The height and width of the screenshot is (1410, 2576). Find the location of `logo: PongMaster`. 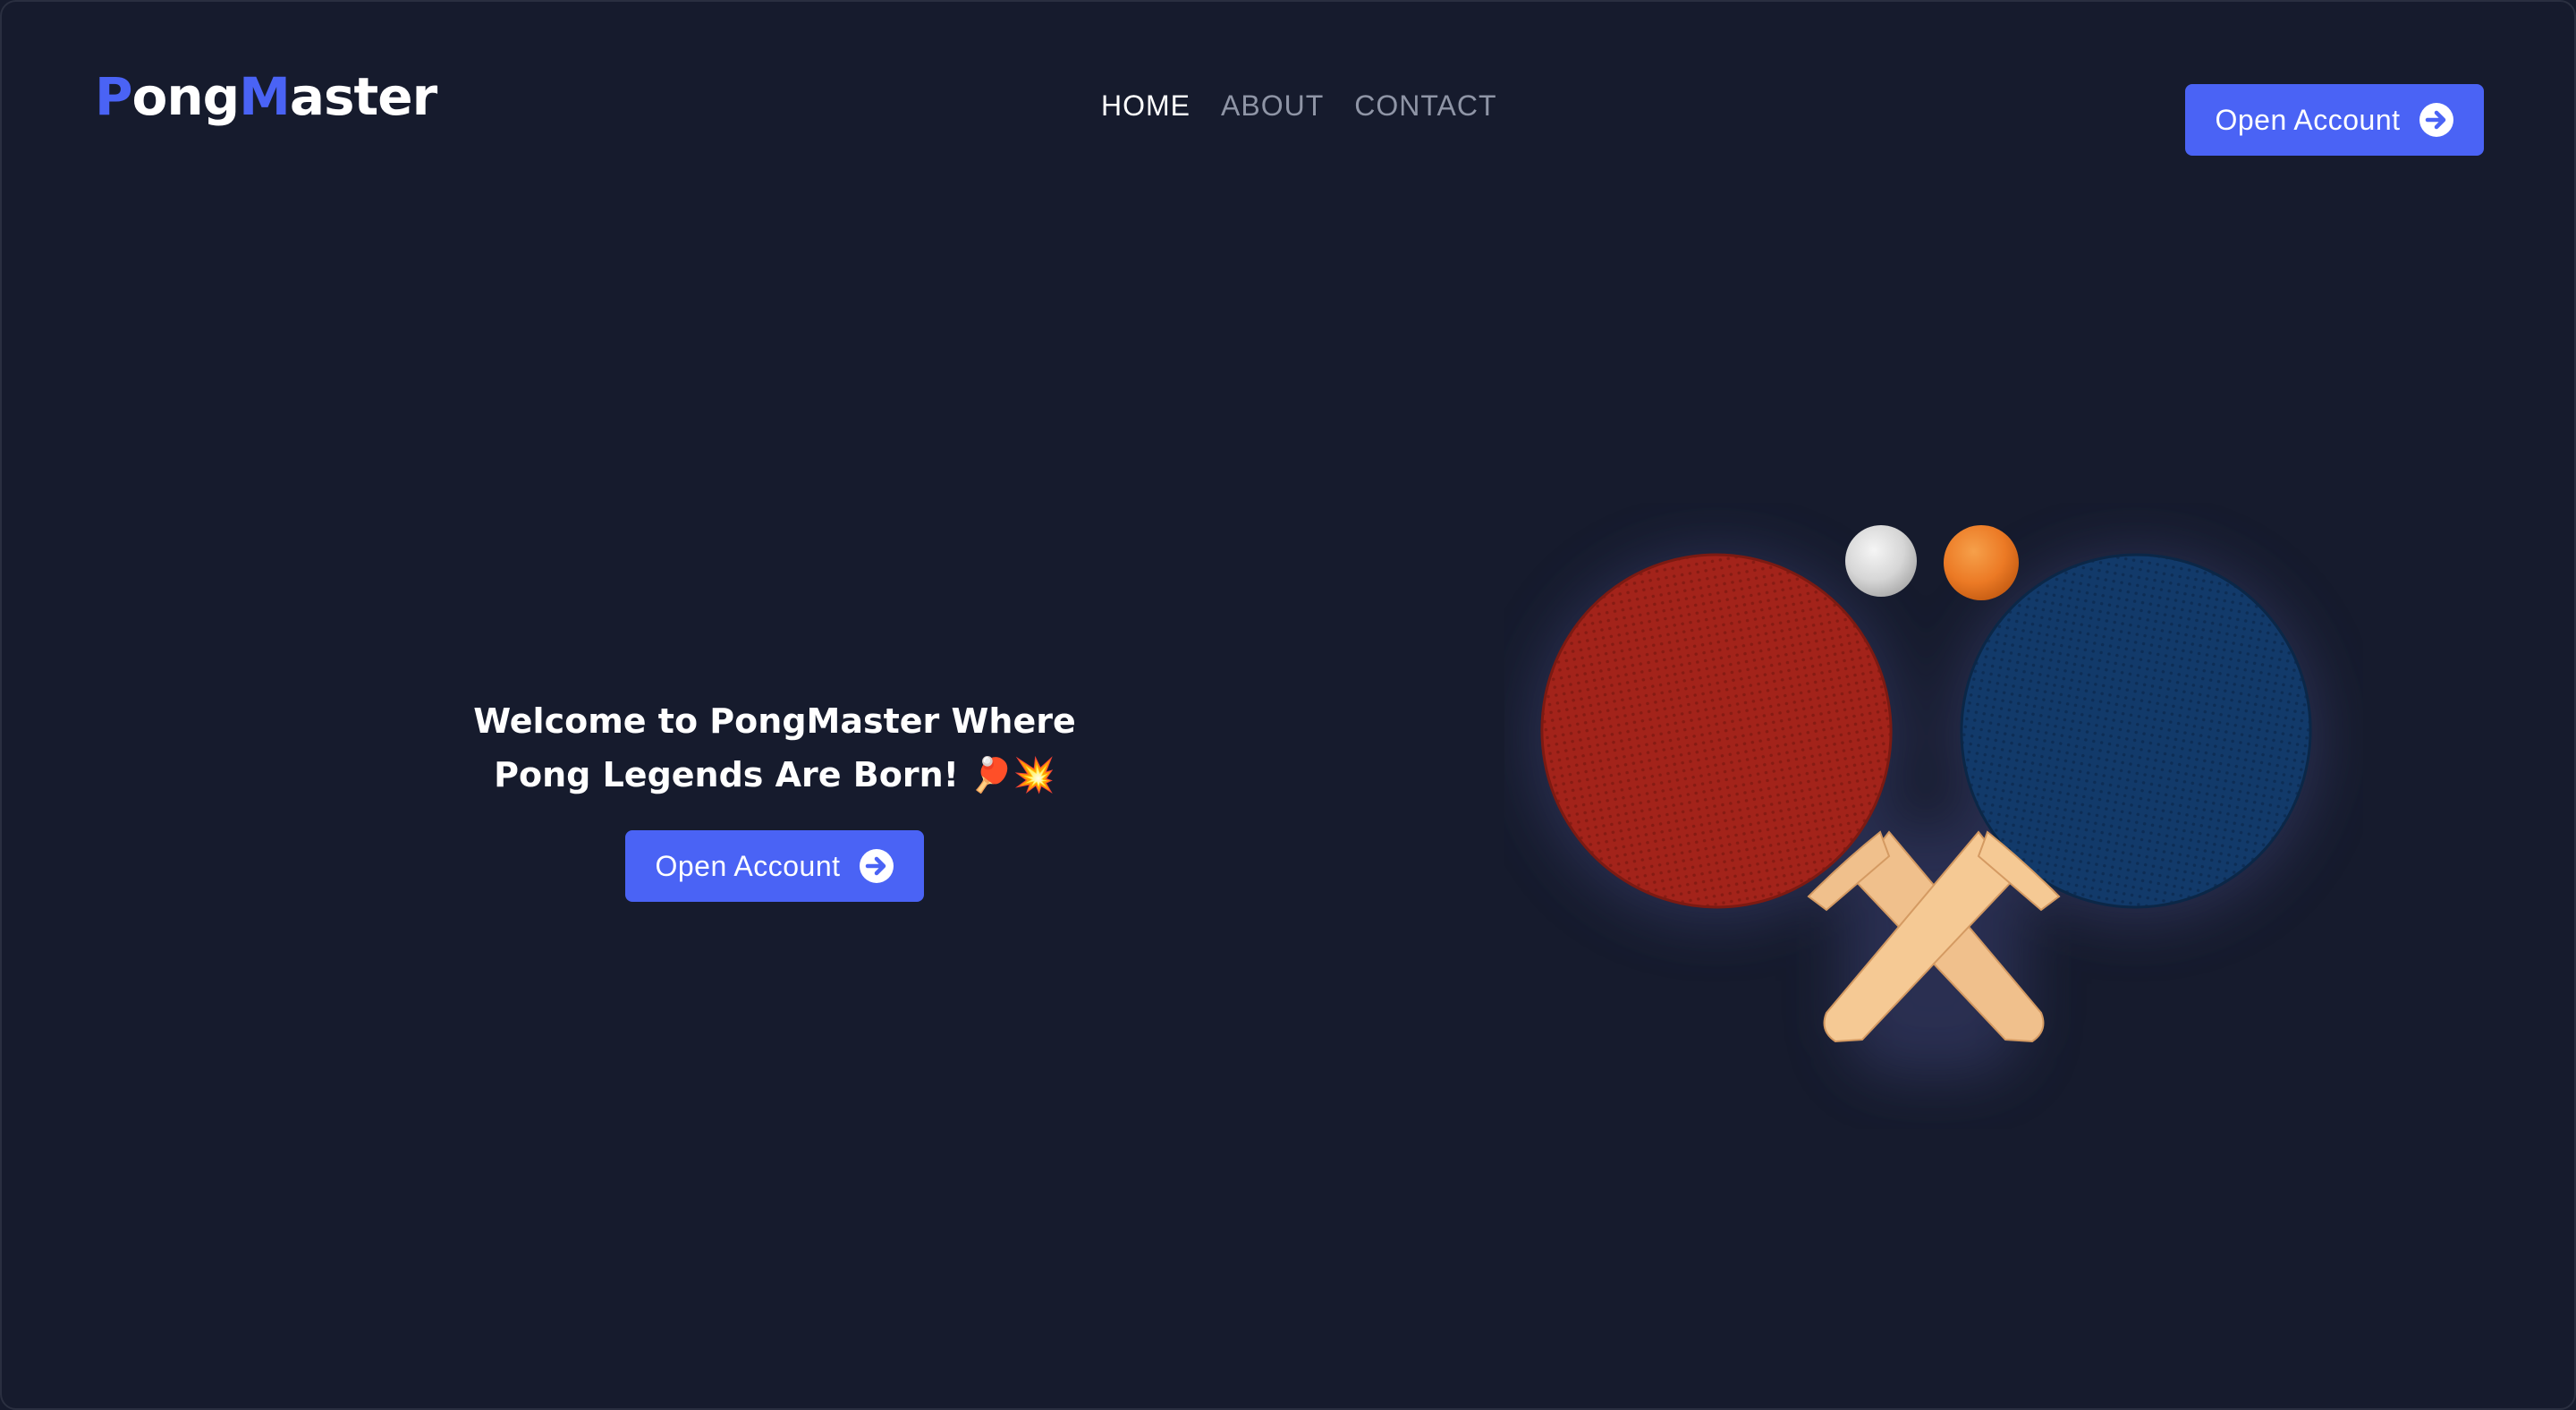

logo: PongMaster is located at coordinates (266, 96).